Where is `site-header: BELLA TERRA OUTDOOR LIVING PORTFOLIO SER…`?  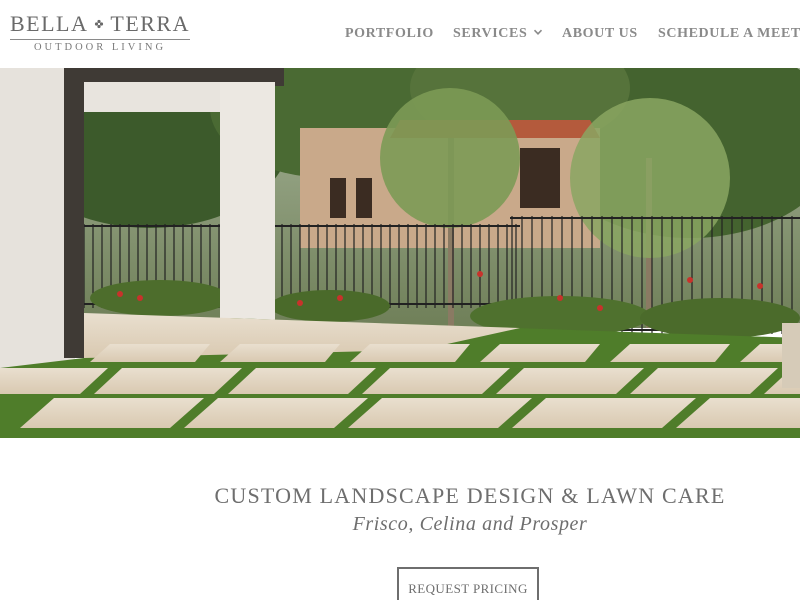
site-header: BELLA TERRA OUTDOOR LIVING PORTFOLIO SER… is located at coordinates (400, 34).